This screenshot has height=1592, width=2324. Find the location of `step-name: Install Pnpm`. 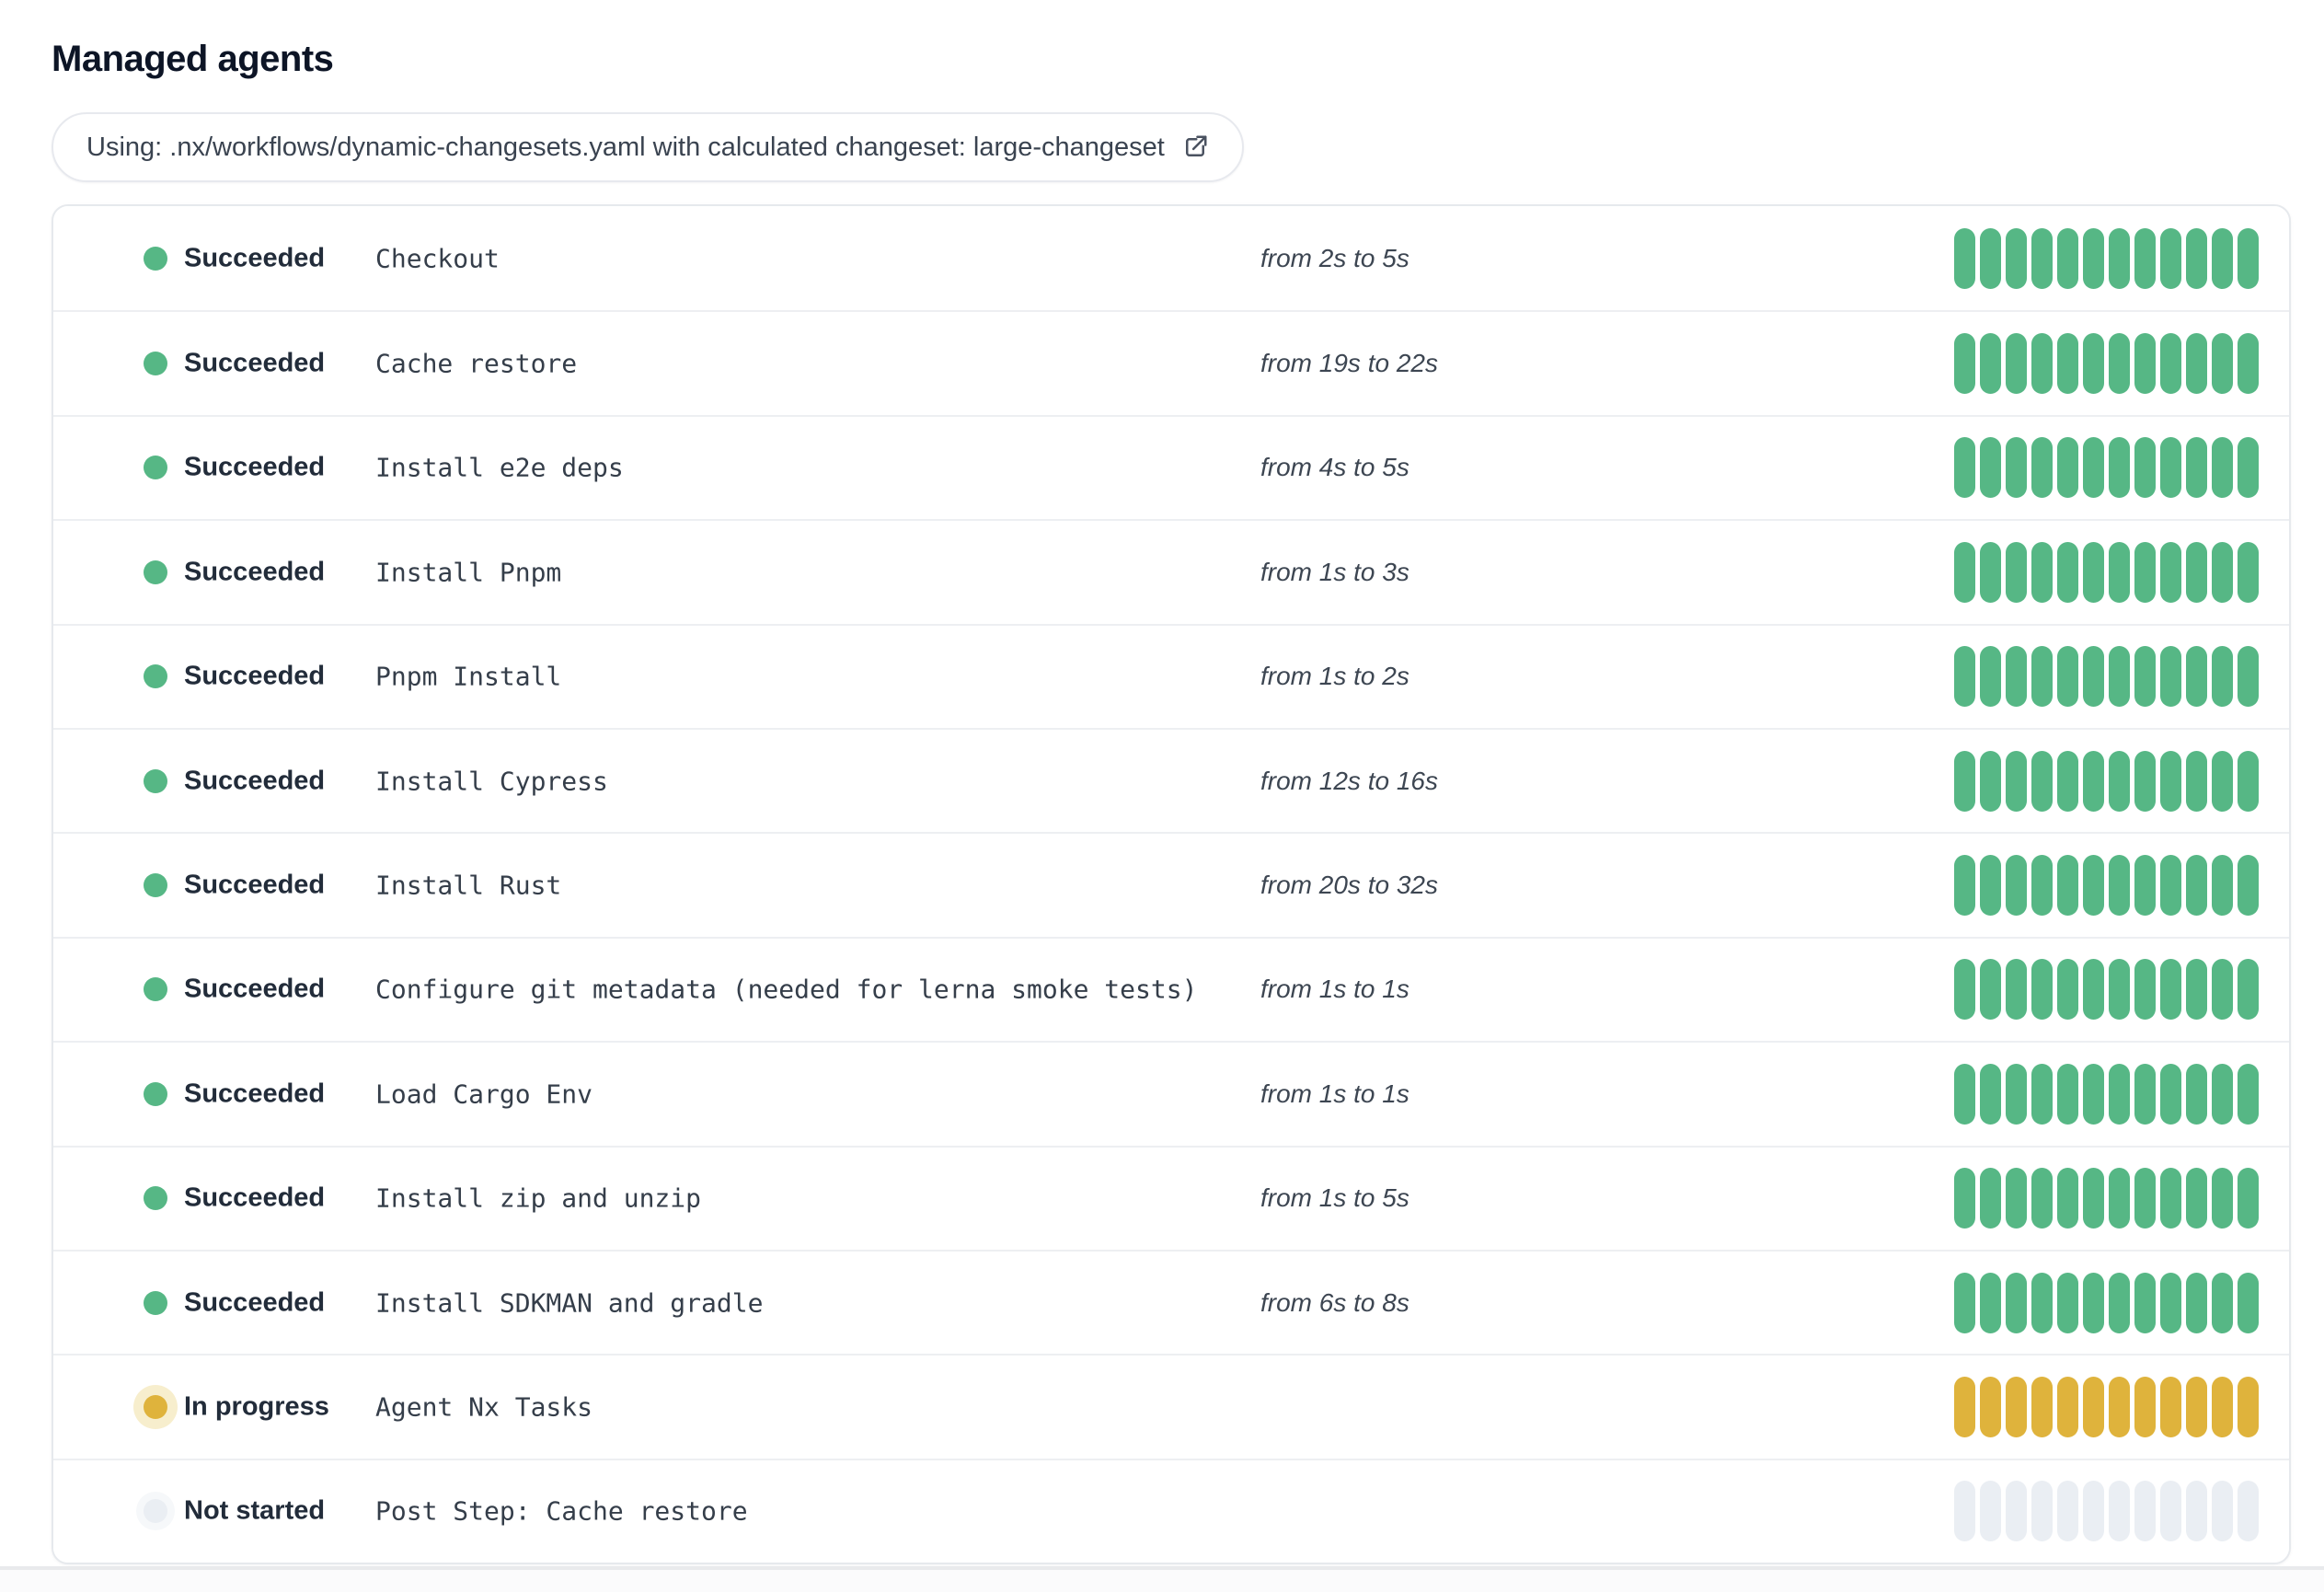

step-name: Install Pnpm is located at coordinates (468, 572).